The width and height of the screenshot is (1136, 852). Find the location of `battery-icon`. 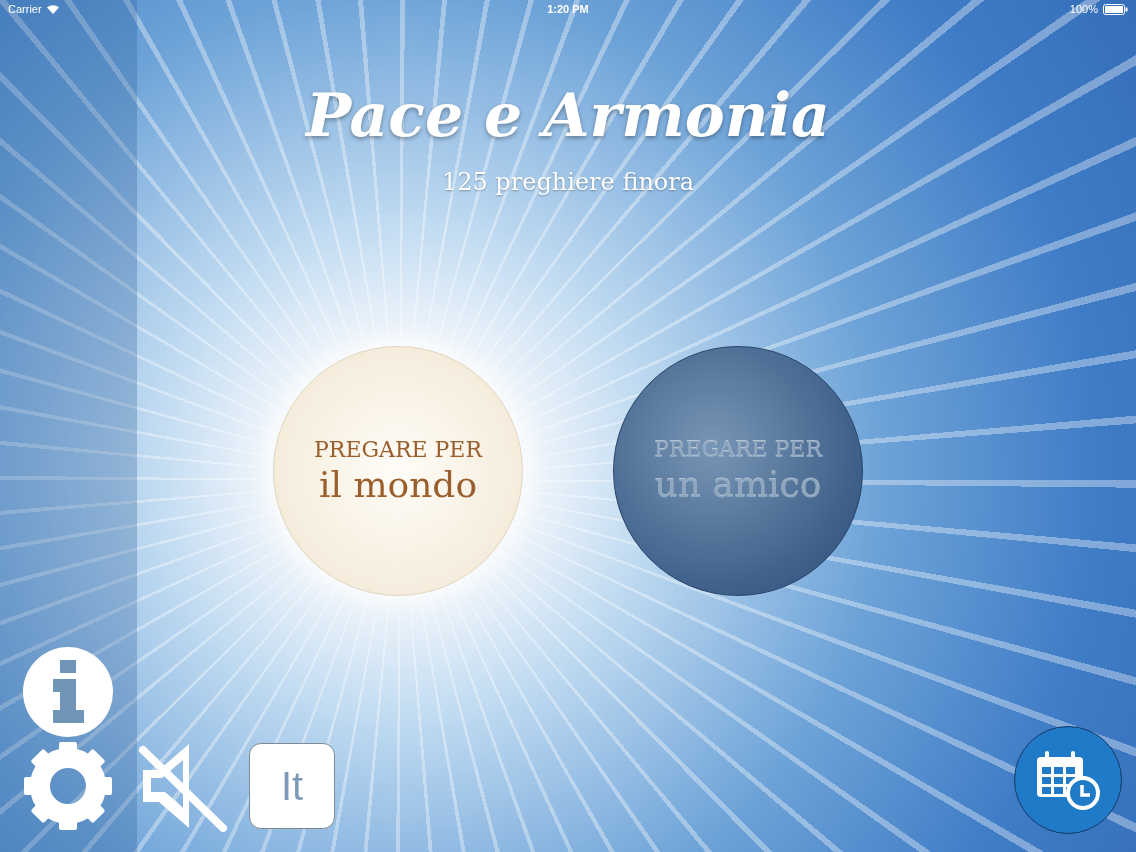

battery-icon is located at coordinates (1115, 9).